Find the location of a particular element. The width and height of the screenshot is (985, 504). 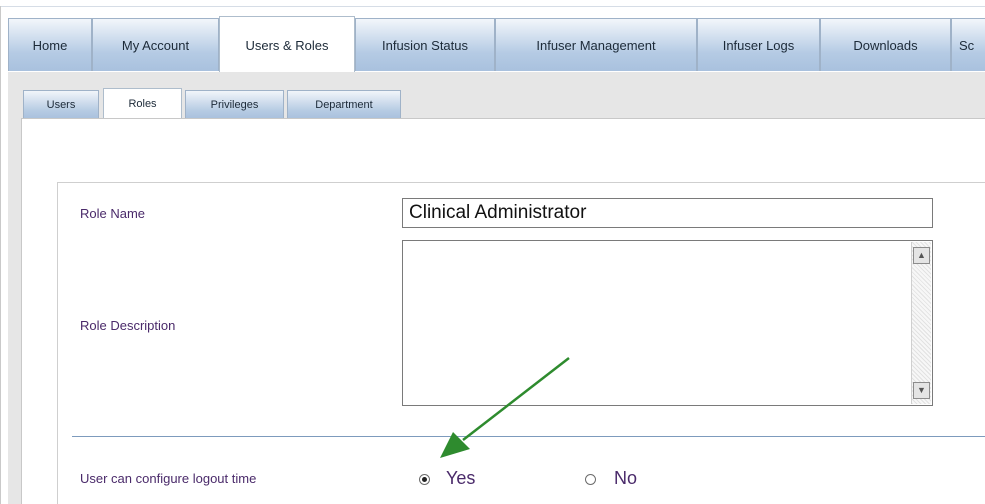

annotation-arrow-icon is located at coordinates (505, 407).